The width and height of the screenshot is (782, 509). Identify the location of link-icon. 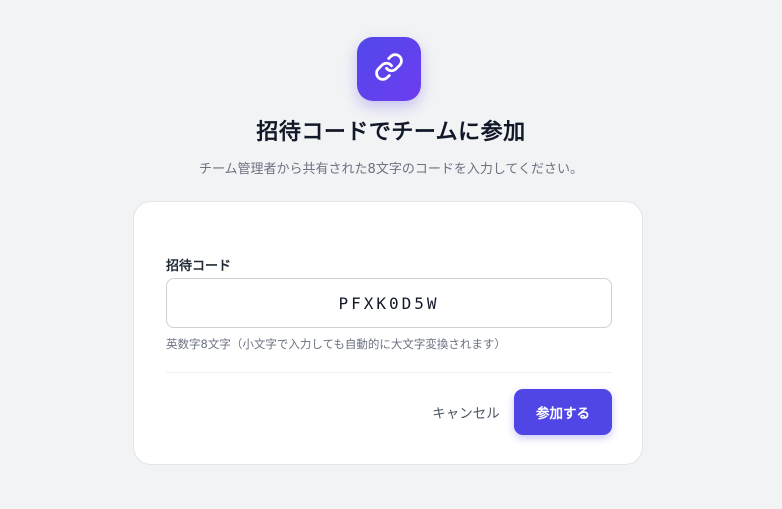
(389, 69).